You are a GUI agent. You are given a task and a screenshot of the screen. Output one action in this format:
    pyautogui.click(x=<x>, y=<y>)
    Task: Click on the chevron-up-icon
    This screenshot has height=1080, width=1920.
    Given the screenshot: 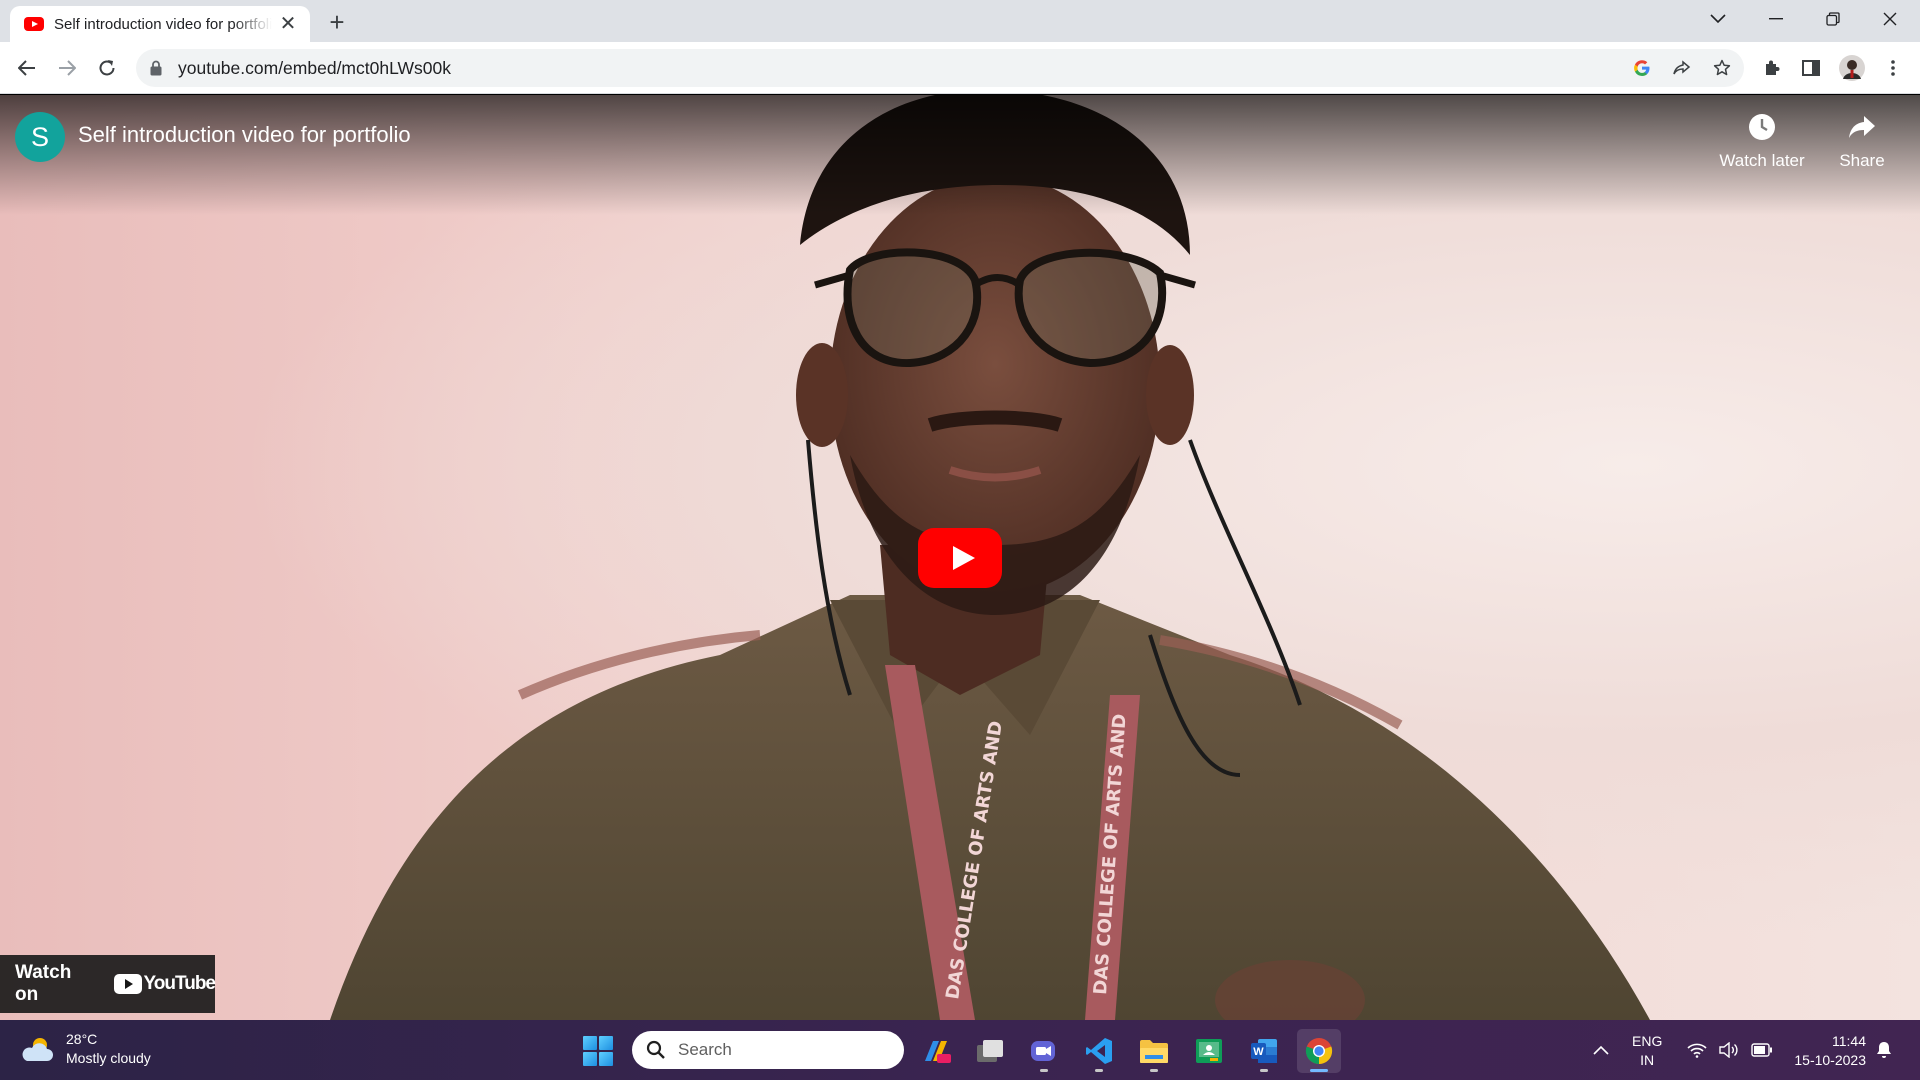 What is the action you would take?
    pyautogui.click(x=1601, y=1050)
    